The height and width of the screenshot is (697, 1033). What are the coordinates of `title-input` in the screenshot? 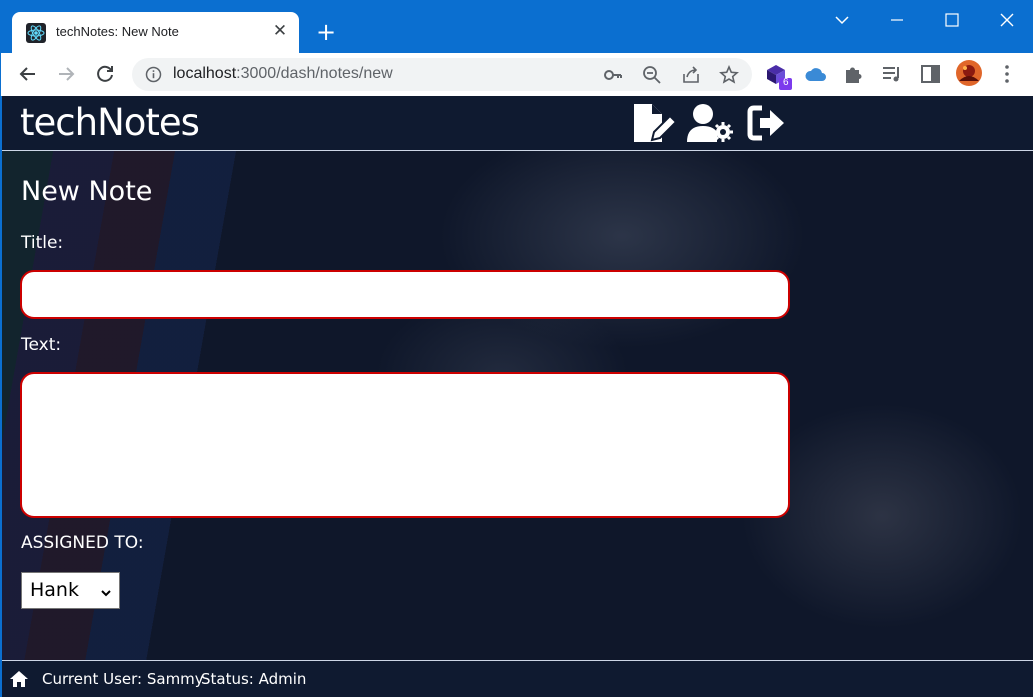 It's located at (405, 294).